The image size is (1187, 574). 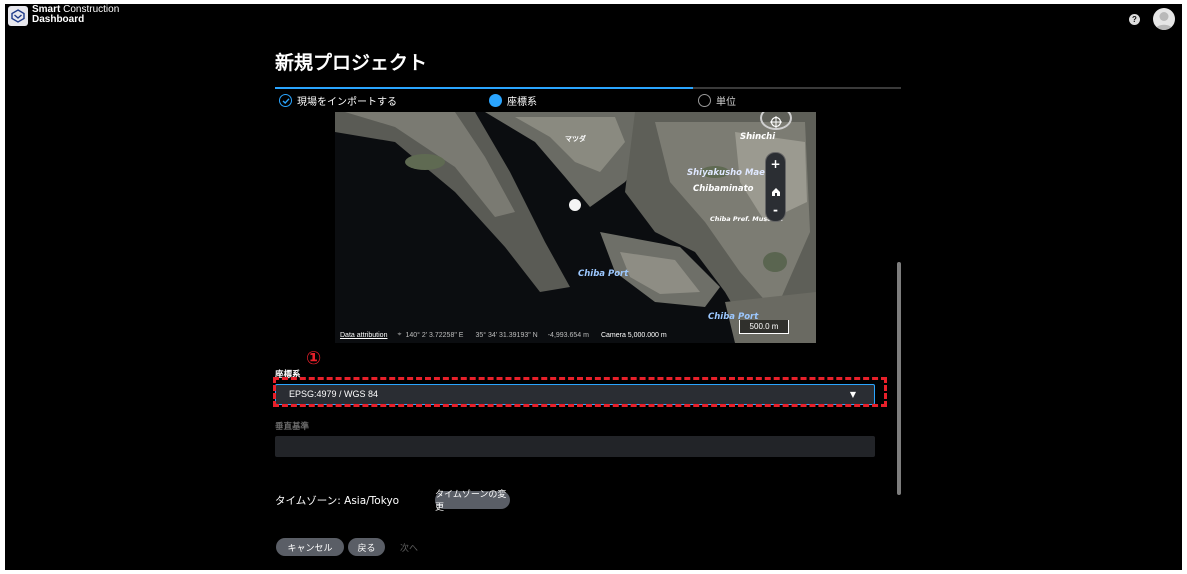 I want to click on cancel-button: キャンセル, so click(x=310, y=547).